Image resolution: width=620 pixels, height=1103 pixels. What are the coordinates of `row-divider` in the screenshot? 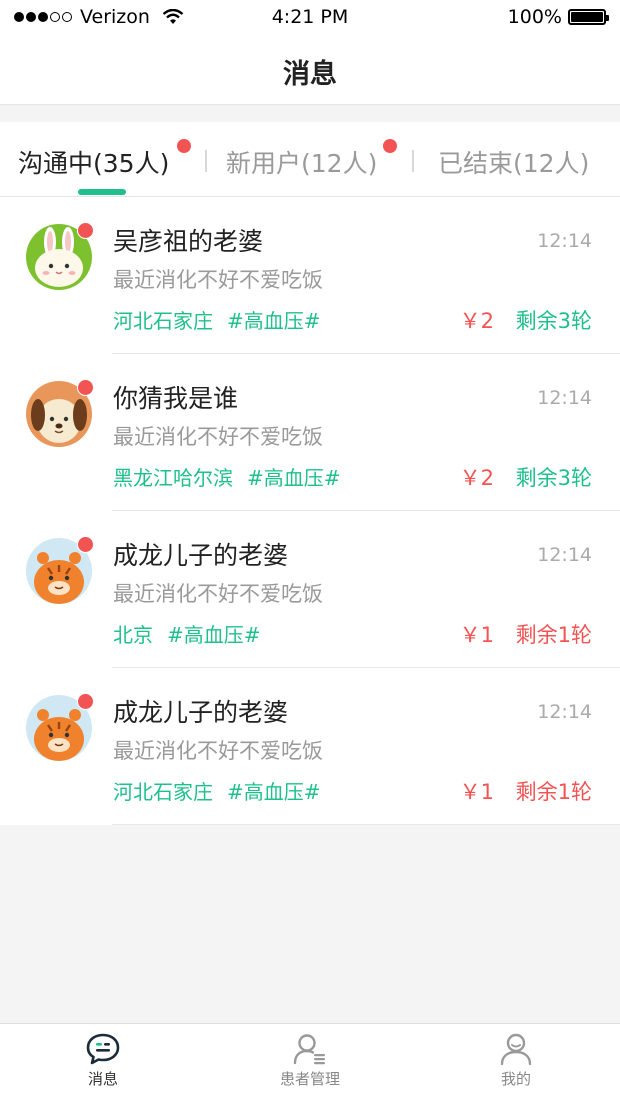 It's located at (366, 824).